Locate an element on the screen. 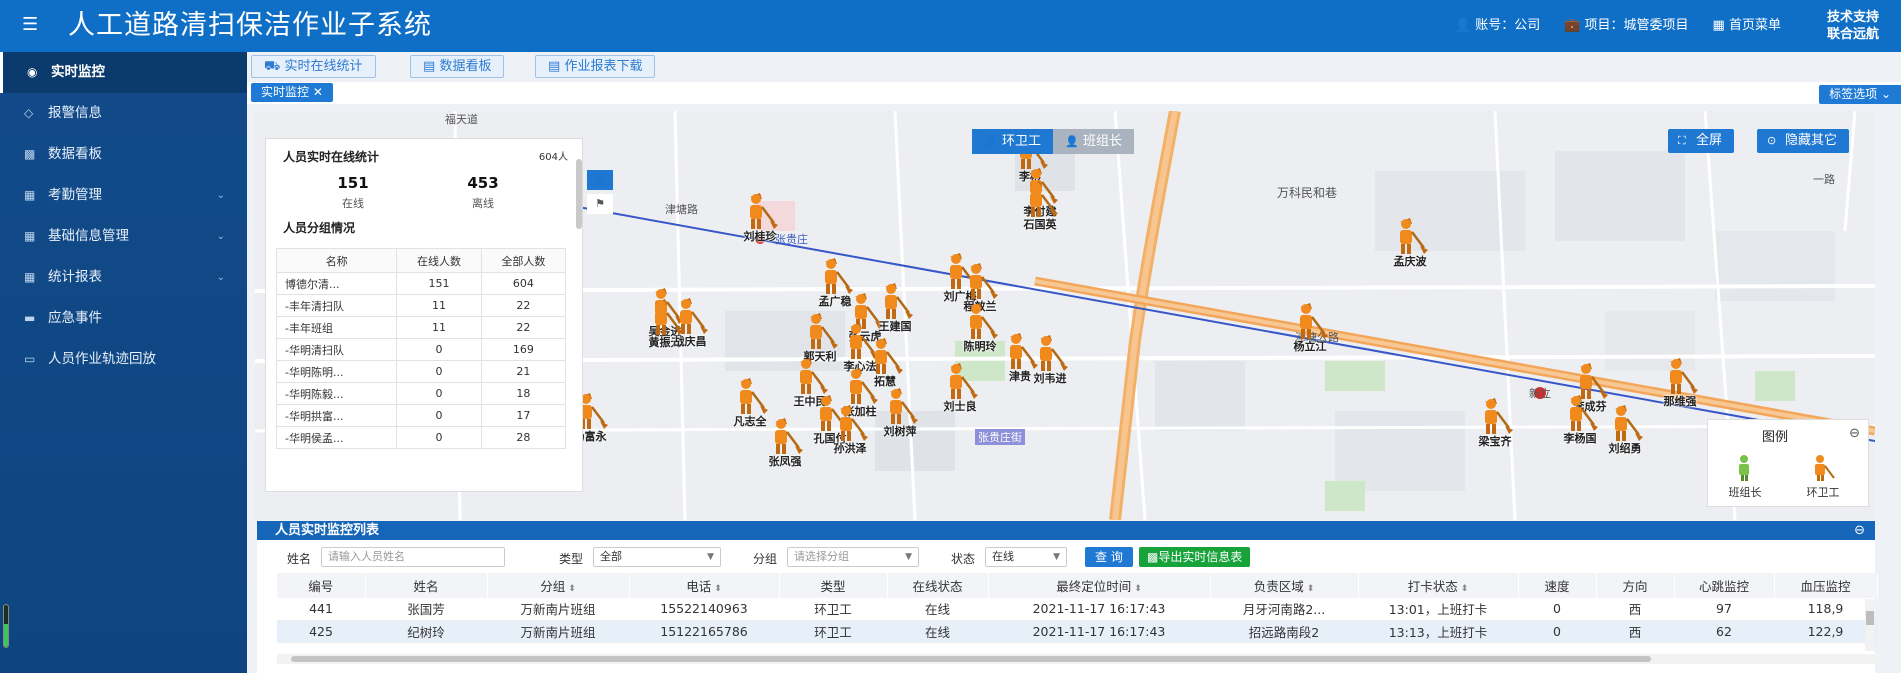 Image resolution: width=1901 pixels, height=673 pixels. column-header-label: 电话 is located at coordinates (699, 586).